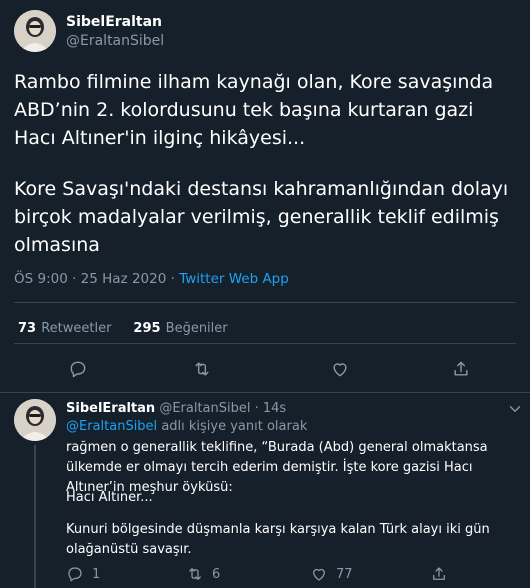 This screenshot has width=530, height=588. I want to click on retweets-label: Retweetler, so click(76, 328).